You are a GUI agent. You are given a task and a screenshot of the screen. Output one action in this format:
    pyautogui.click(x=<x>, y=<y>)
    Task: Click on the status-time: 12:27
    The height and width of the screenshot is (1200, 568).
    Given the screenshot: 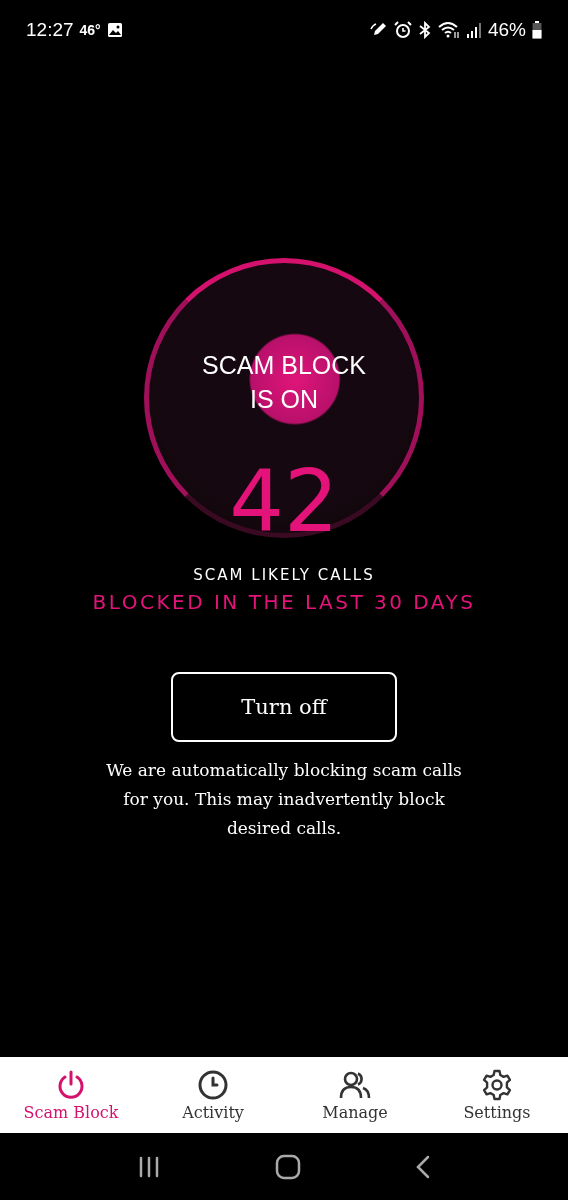 What is the action you would take?
    pyautogui.click(x=50, y=30)
    